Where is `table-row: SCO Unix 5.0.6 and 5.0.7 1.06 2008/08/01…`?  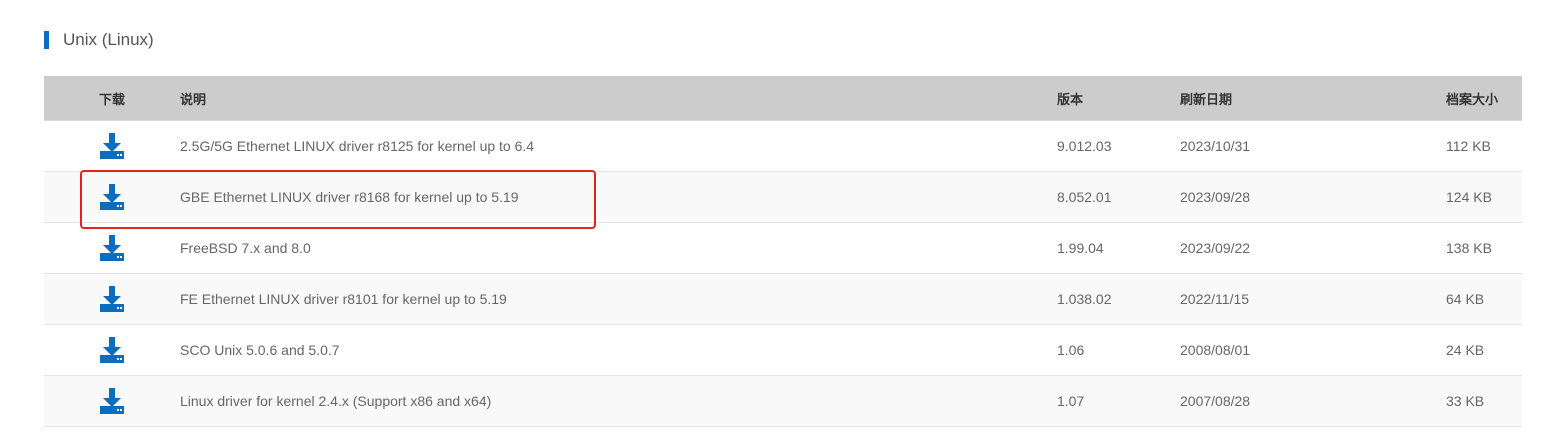
table-row: SCO Unix 5.0.6 and 5.0.7 1.06 2008/08/01… is located at coordinates (783, 350).